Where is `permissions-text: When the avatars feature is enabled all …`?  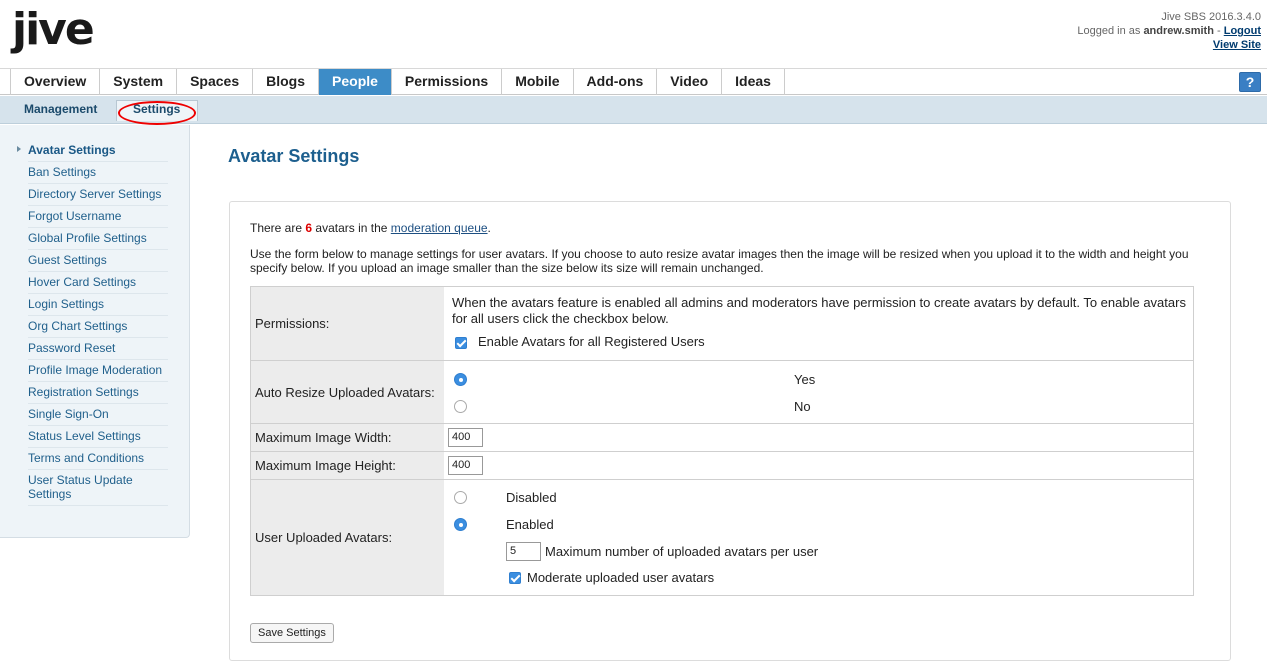 permissions-text: When the avatars feature is enabled all … is located at coordinates (819, 310).